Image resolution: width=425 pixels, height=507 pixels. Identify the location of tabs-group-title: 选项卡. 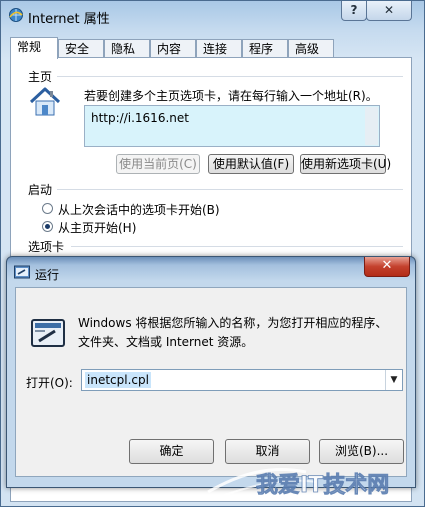
(46, 247).